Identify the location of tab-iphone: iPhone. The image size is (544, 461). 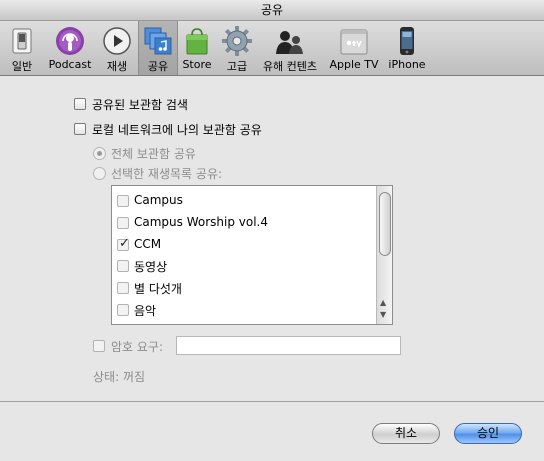
(407, 48).